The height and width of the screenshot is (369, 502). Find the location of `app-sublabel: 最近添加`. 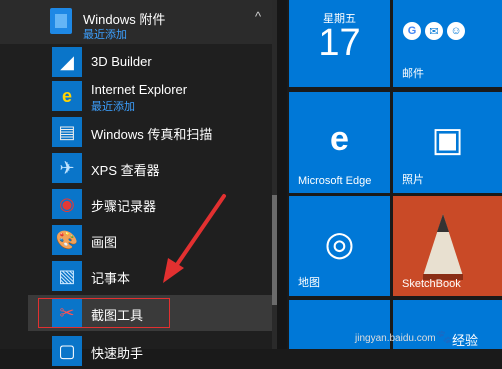

app-sublabel: 最近添加 is located at coordinates (113, 107).